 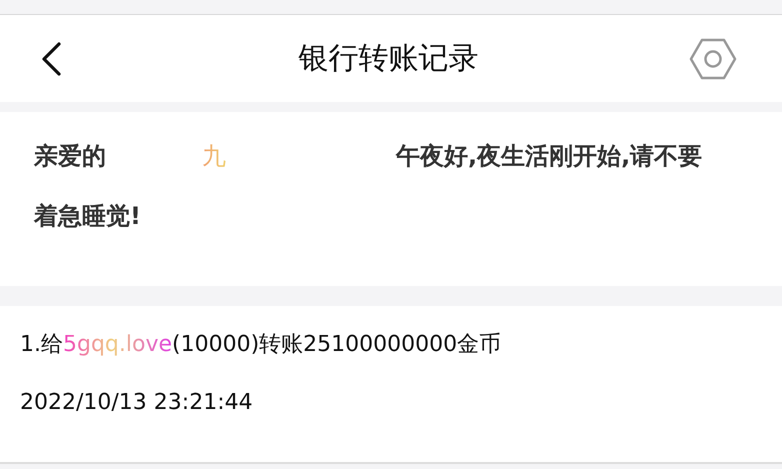 What do you see at coordinates (713, 59) in the screenshot?
I see `settings-icon` at bounding box center [713, 59].